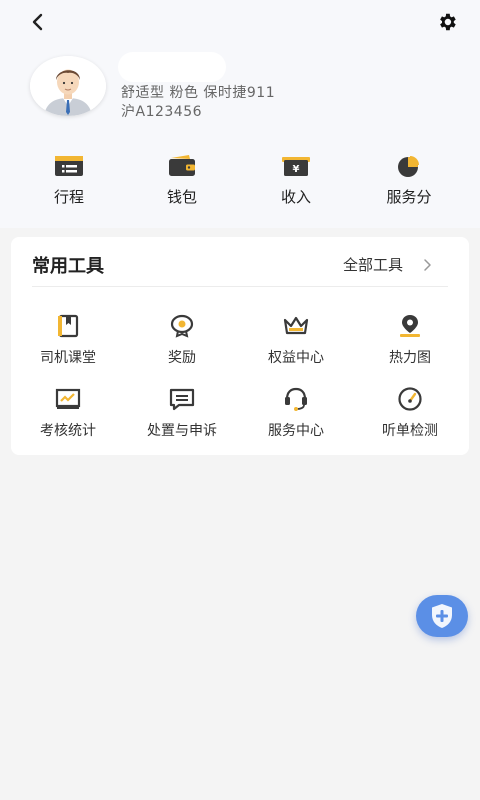  I want to click on tool-label: 听单检测, so click(410, 431).